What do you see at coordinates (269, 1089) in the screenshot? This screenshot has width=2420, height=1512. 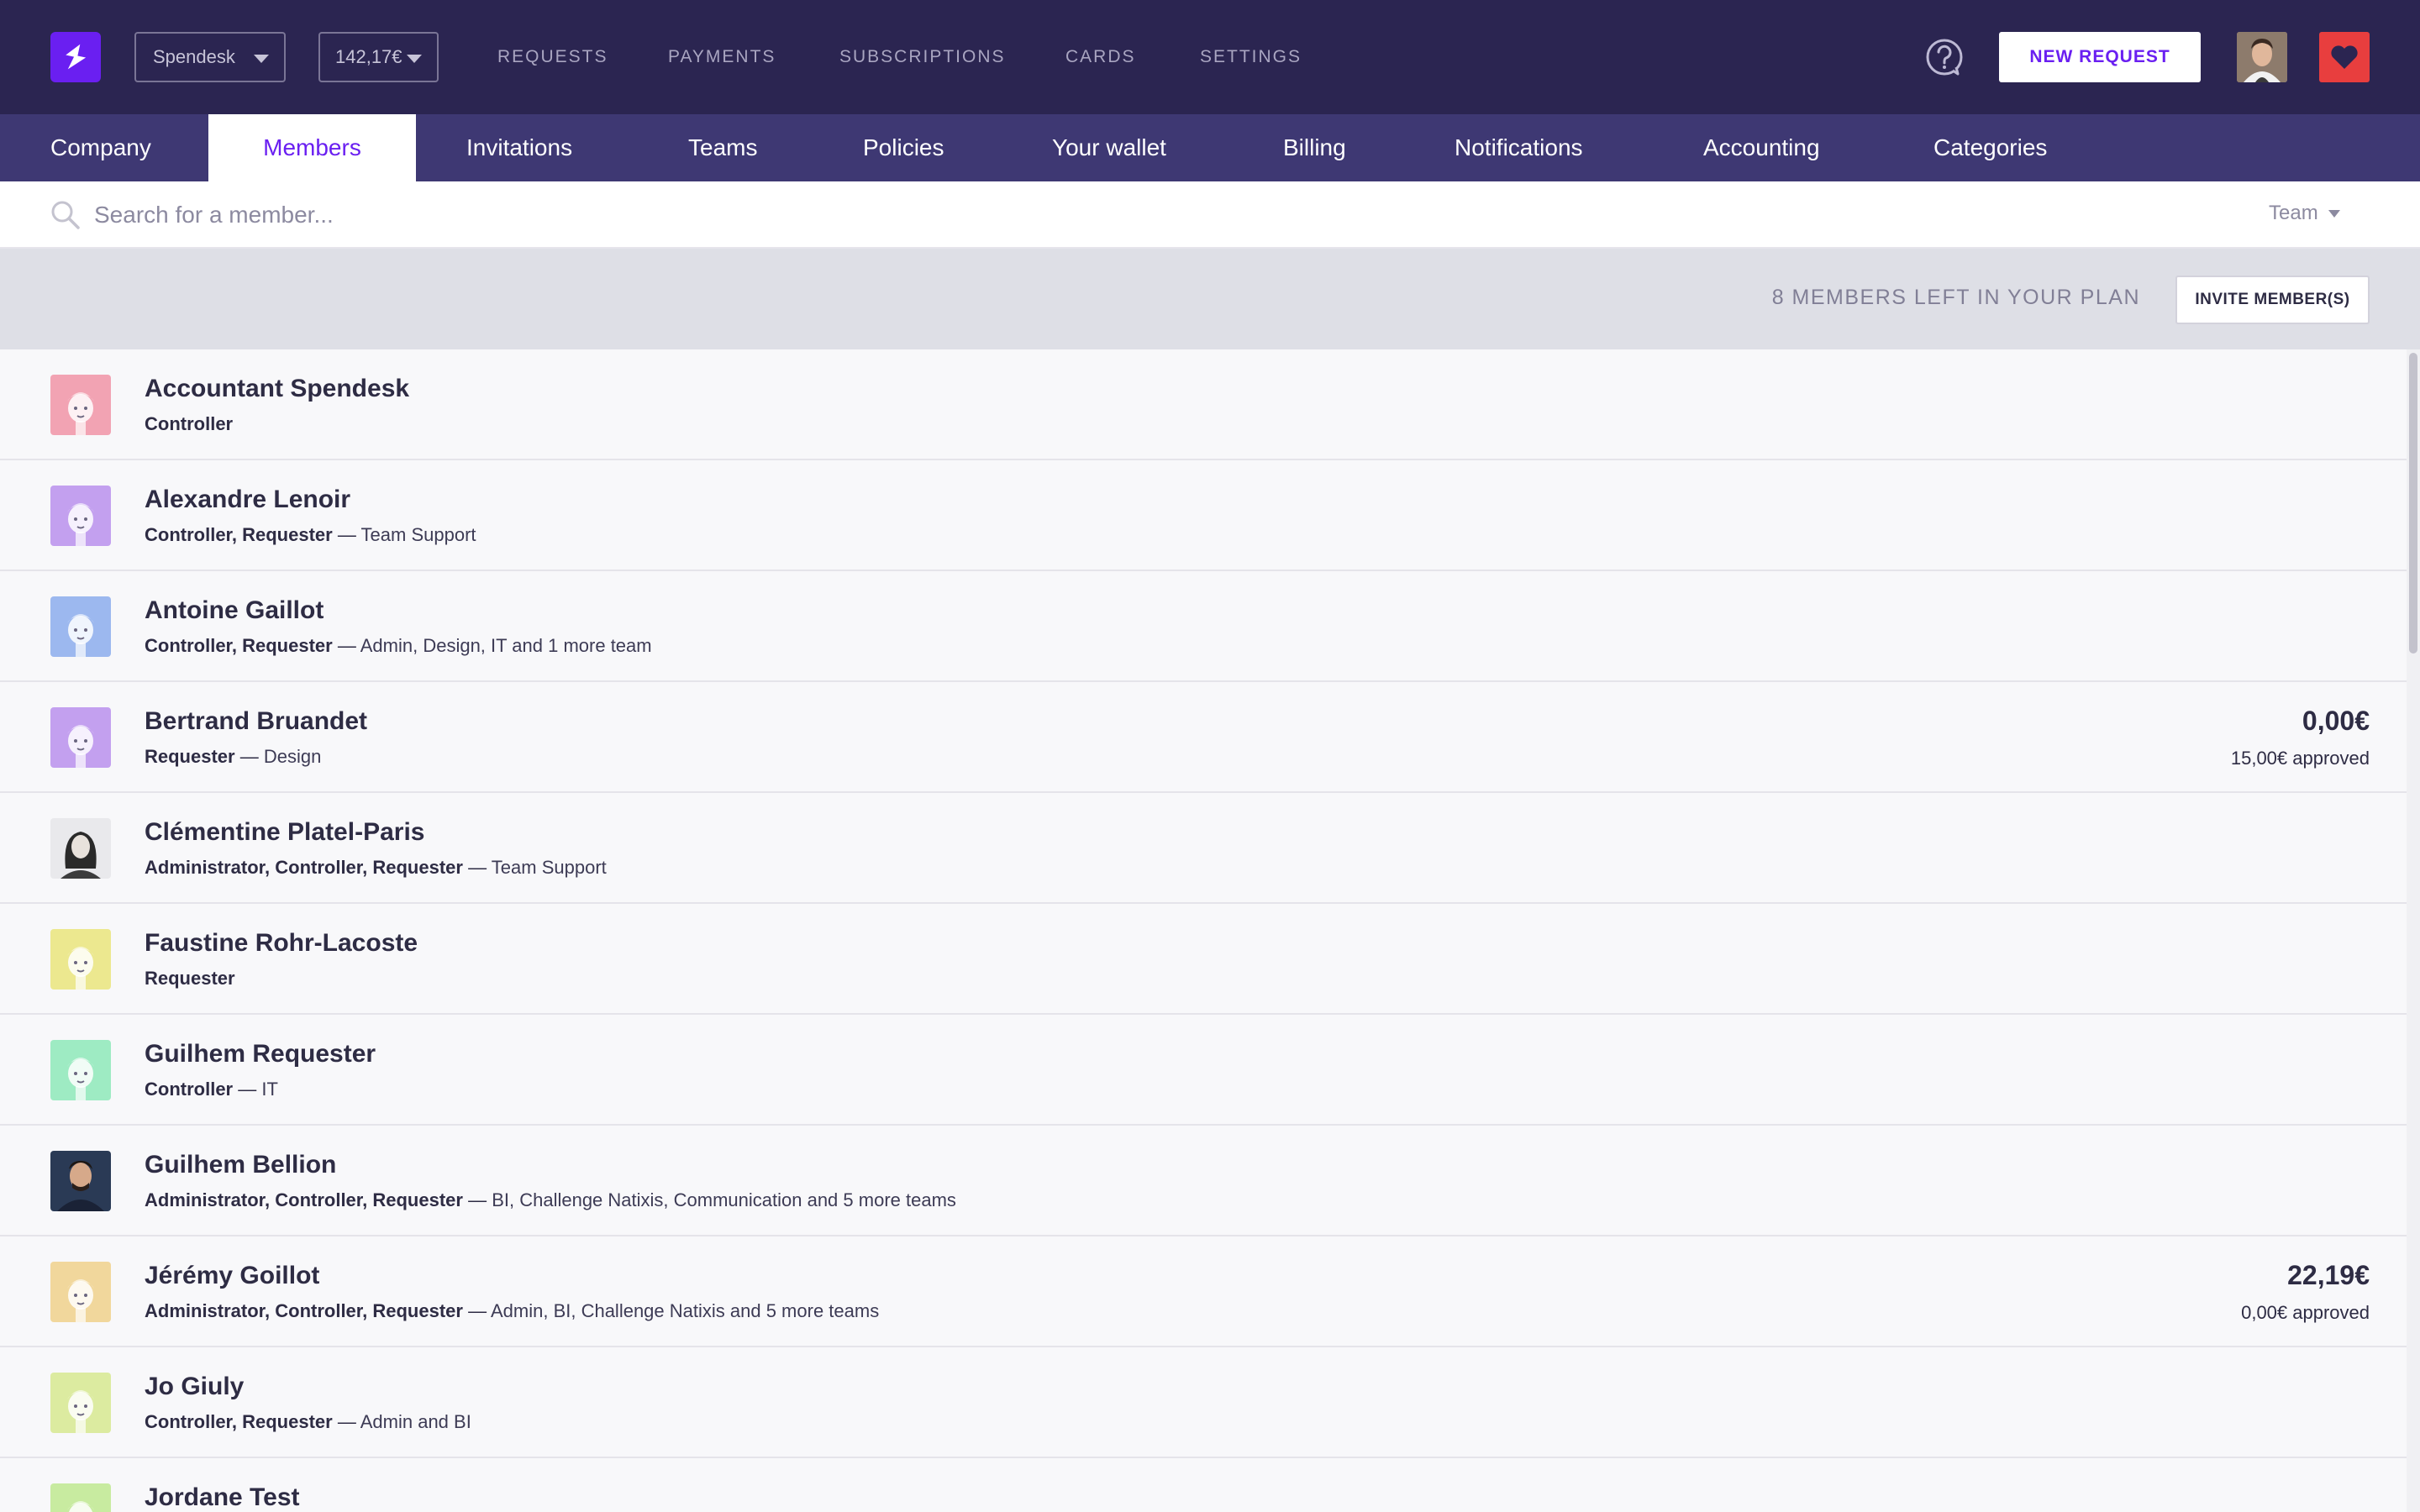 I see `member-teams: IT` at bounding box center [269, 1089].